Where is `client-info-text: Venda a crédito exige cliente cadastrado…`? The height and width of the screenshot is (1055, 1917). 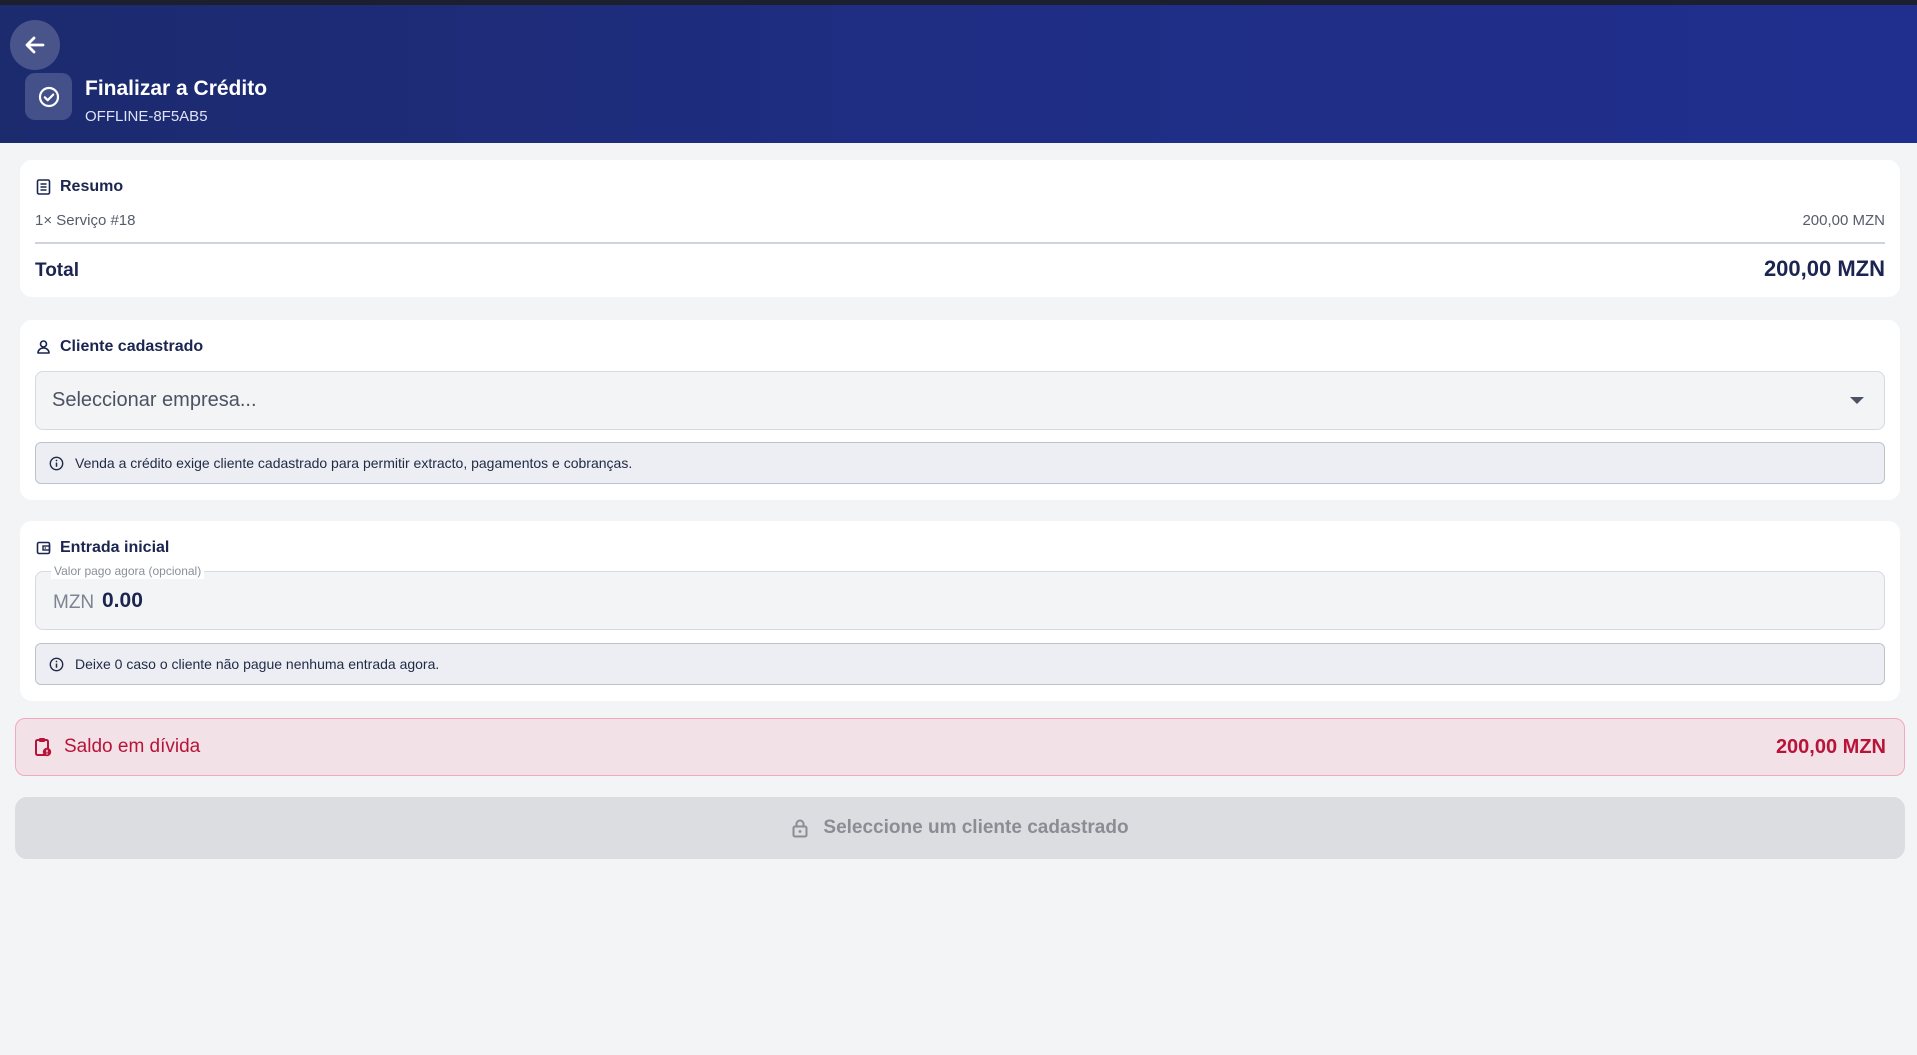 client-info-text: Venda a crédito exige cliente cadastrado… is located at coordinates (354, 463).